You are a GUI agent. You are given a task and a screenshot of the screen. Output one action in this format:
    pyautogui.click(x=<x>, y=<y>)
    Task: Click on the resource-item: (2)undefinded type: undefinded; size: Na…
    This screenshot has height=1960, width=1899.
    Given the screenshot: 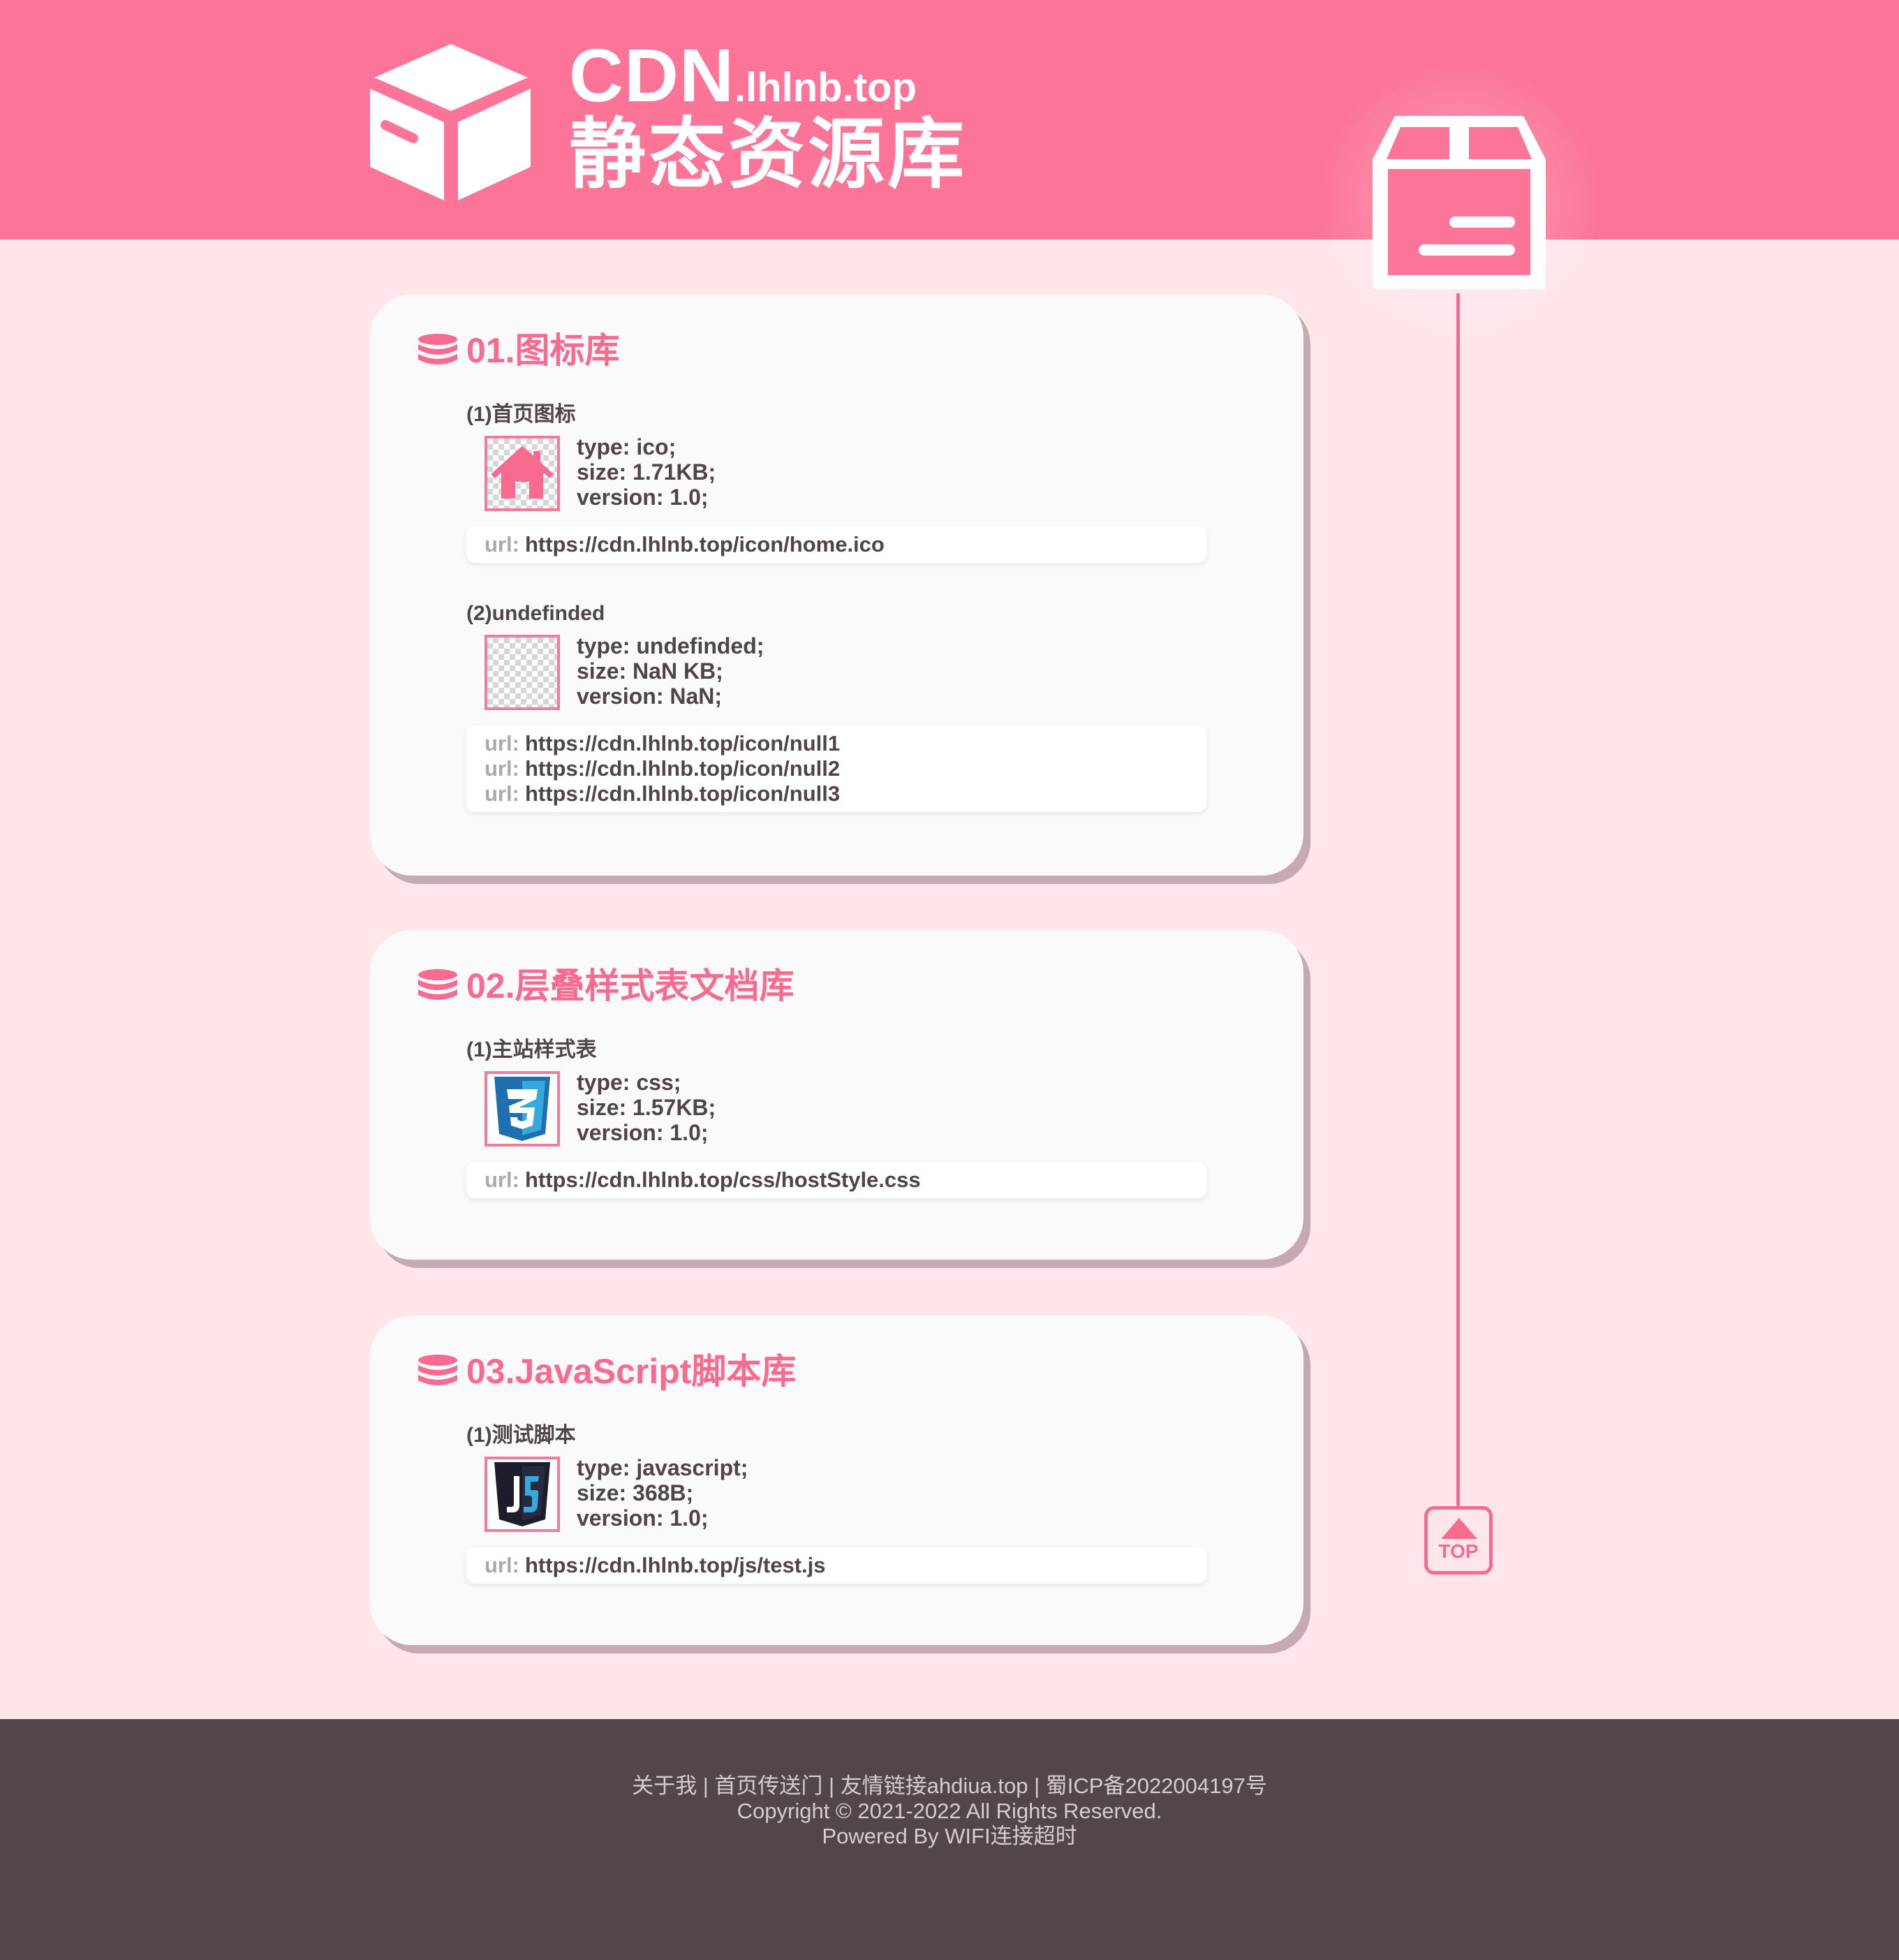 What is the action you would take?
    pyautogui.click(x=836, y=711)
    